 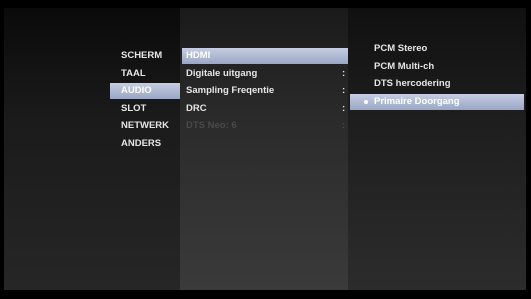 I want to click on menu-item-anders: ANDERS, so click(x=140, y=144).